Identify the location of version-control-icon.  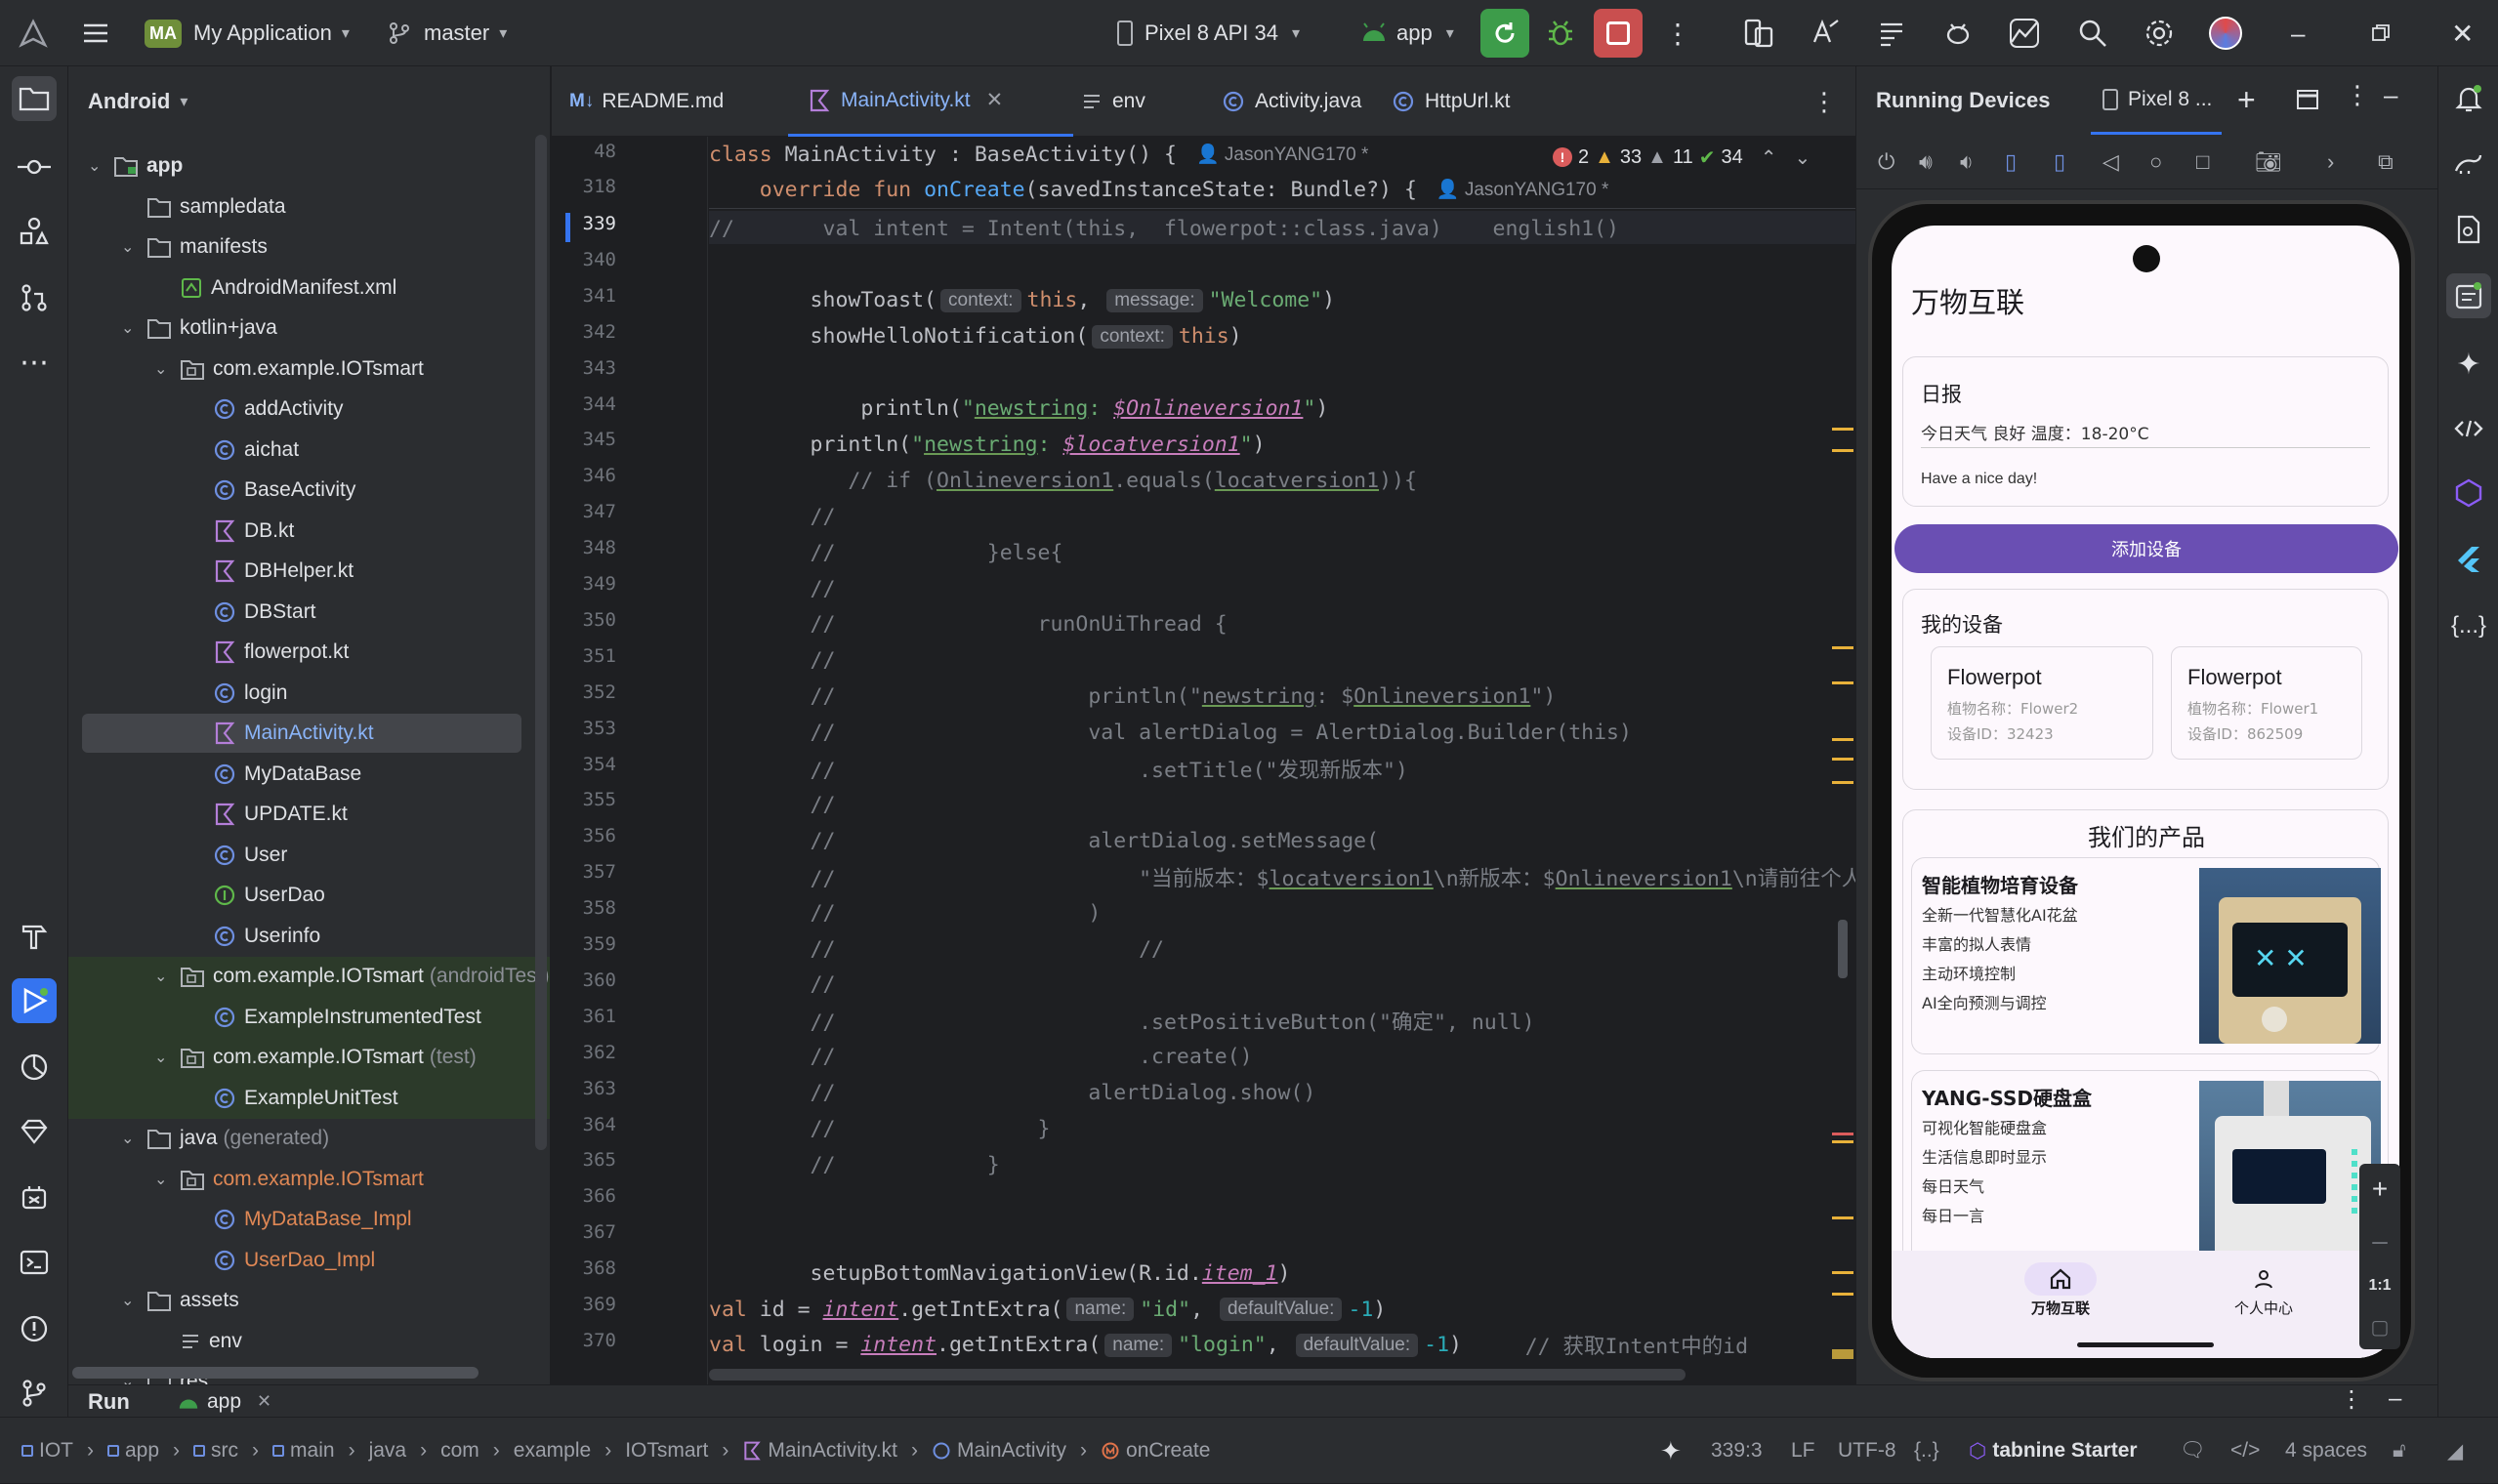
(34, 1393).